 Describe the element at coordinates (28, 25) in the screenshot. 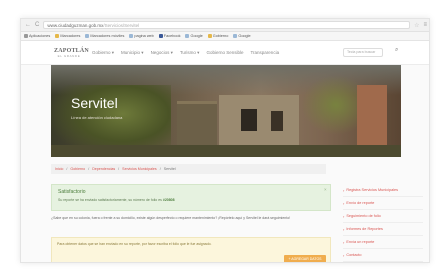

I see `back-icon: ←` at that location.